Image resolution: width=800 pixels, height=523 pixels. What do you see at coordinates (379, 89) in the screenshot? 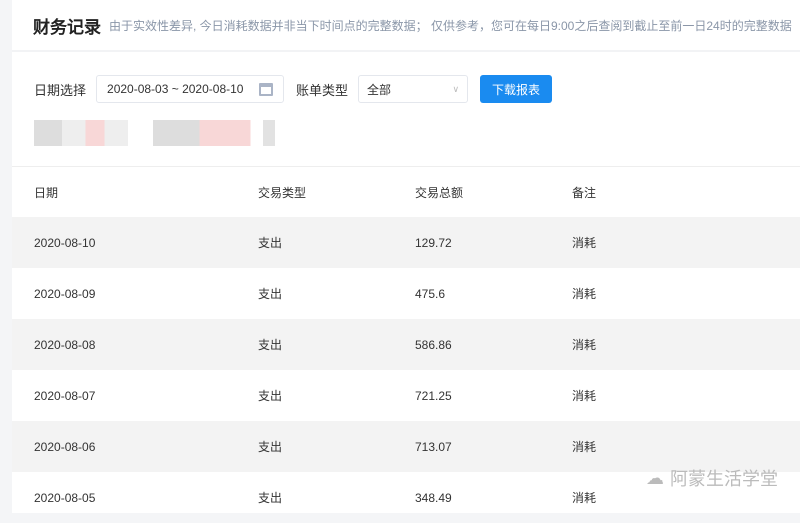
I see `bill-type-value: 全部` at bounding box center [379, 89].